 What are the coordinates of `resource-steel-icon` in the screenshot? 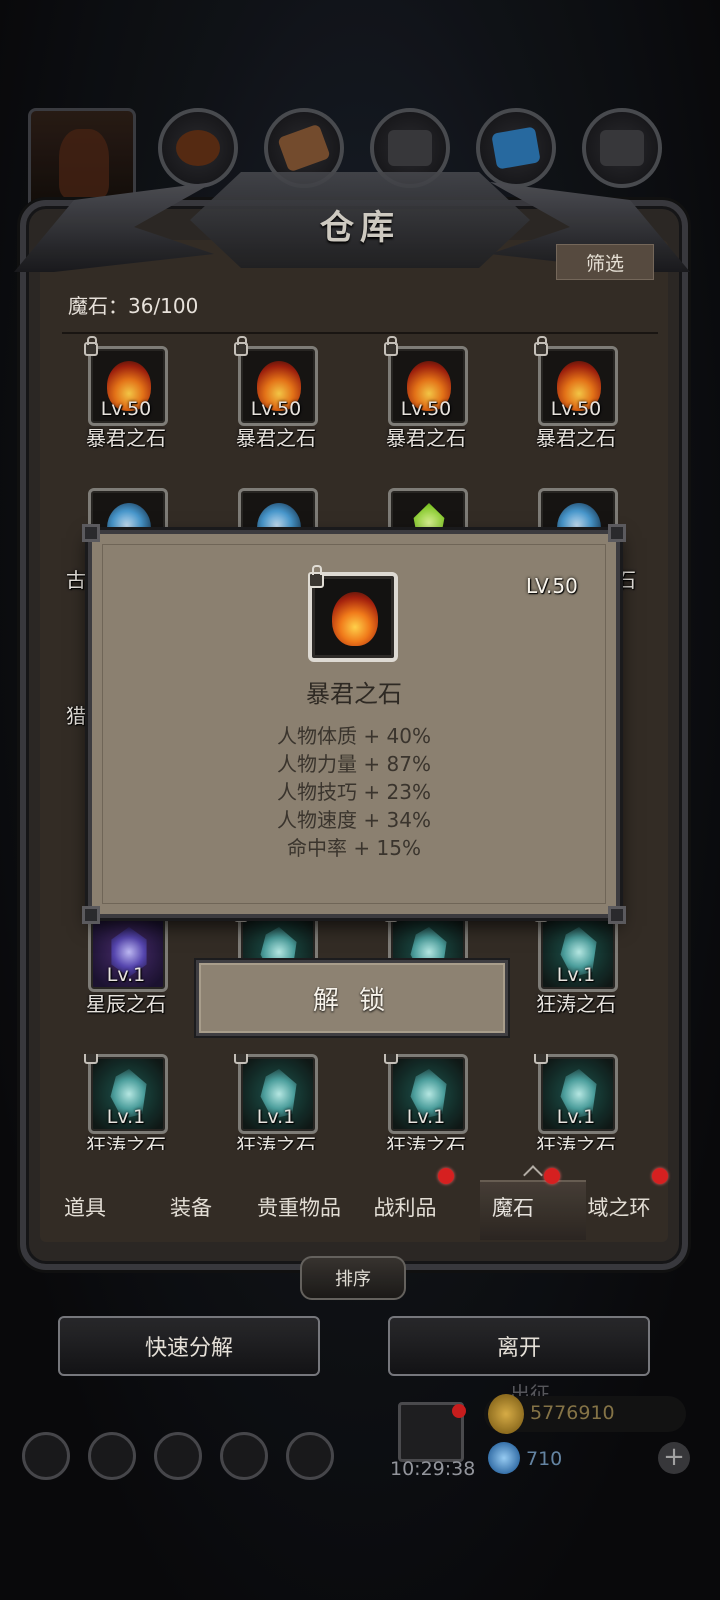 It's located at (622, 148).